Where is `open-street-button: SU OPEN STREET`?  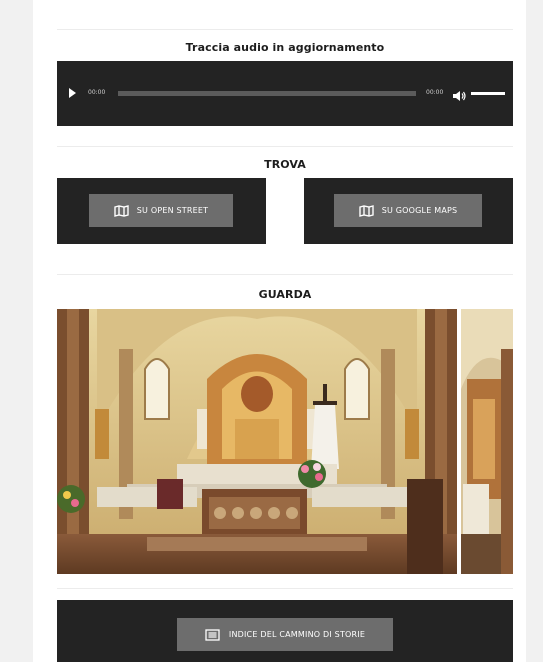
open-street-button: SU OPEN STREET is located at coordinates (161, 210).